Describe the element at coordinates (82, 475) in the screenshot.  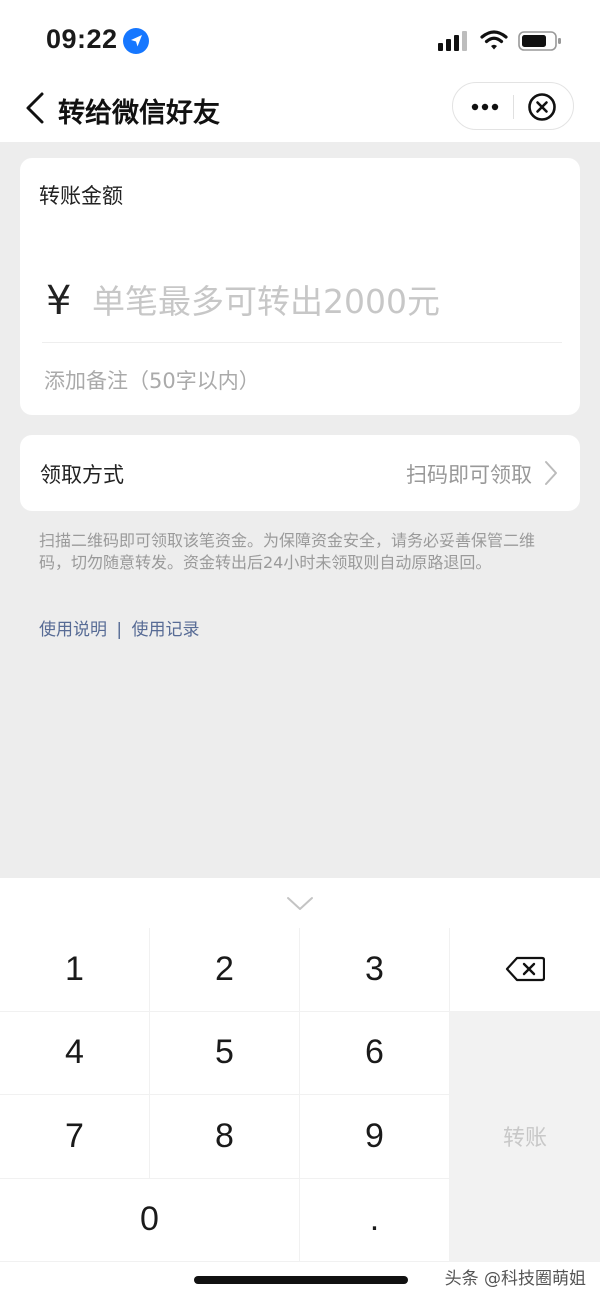
I see `receive-method-label: 领取方式` at that location.